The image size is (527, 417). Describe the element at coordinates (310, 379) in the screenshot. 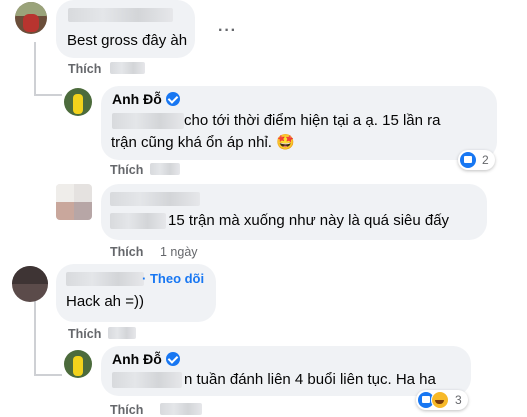

I see `reply-text: n tuần đánh liên 4 buổi liên tục. Ha ha` at that location.